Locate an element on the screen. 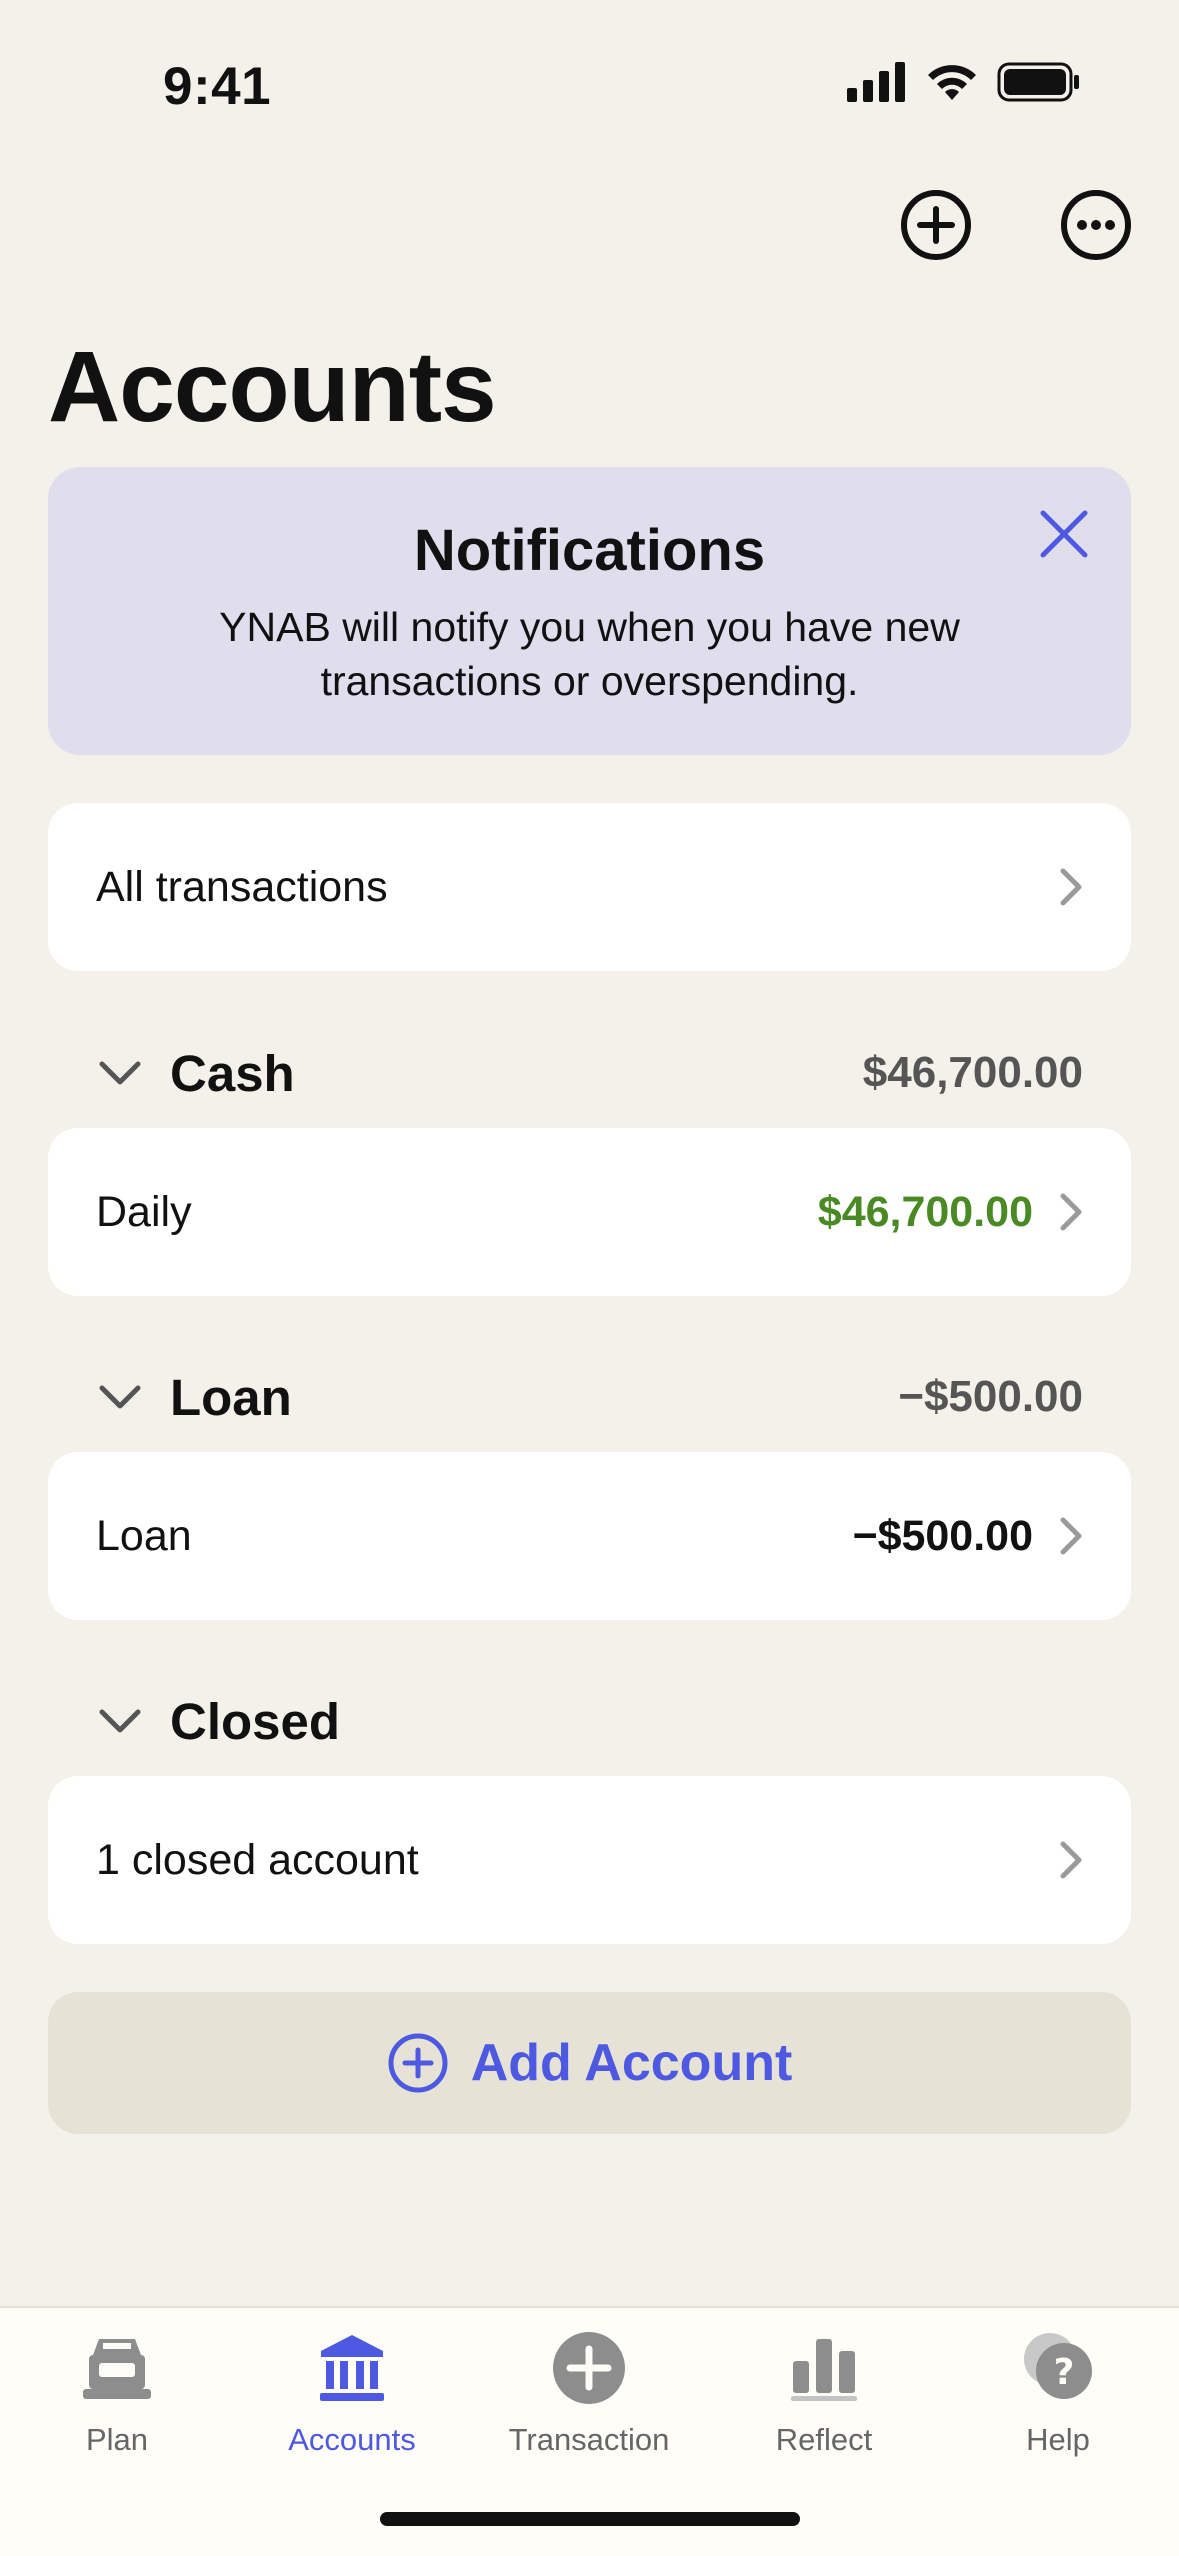  group-header-closed: Closed is located at coordinates (589, 1721).